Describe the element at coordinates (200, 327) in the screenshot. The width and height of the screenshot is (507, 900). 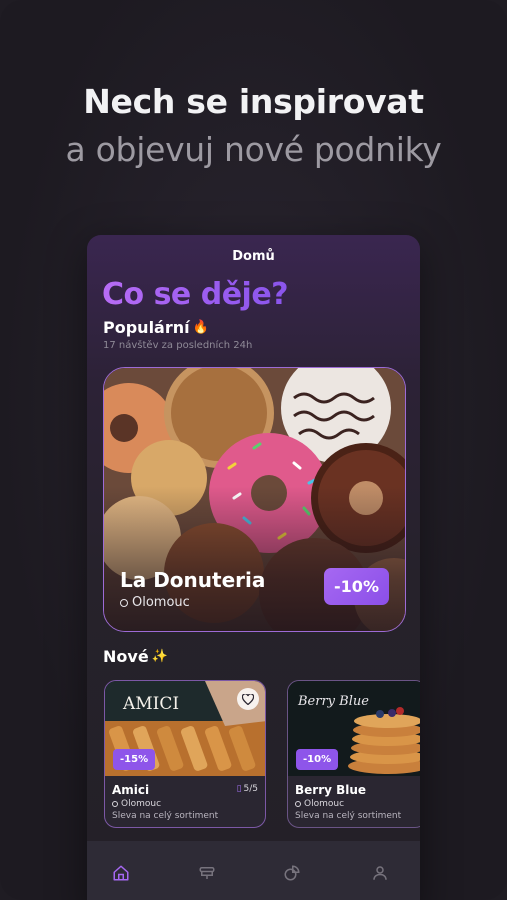
I see `fire-icon: 🔥` at that location.